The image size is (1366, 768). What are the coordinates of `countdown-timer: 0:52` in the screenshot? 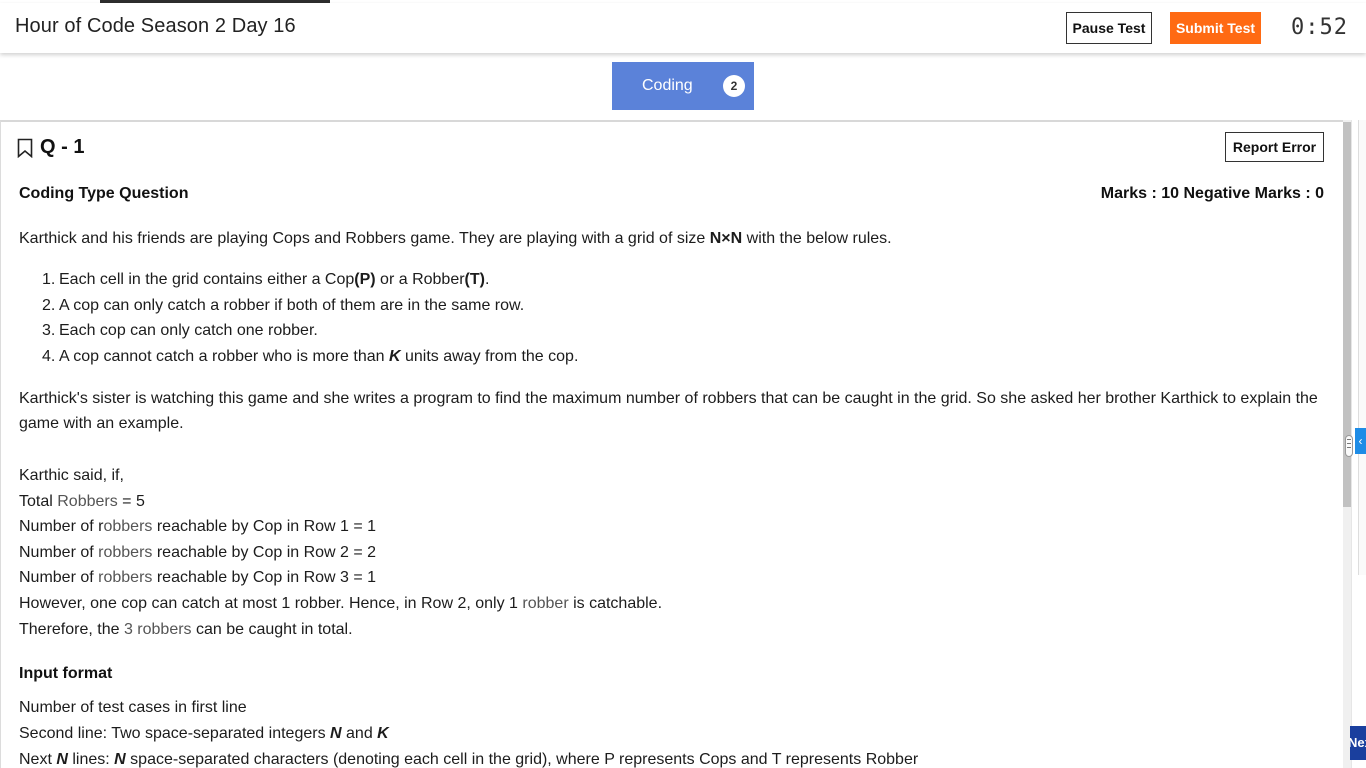 It's located at (1319, 27).